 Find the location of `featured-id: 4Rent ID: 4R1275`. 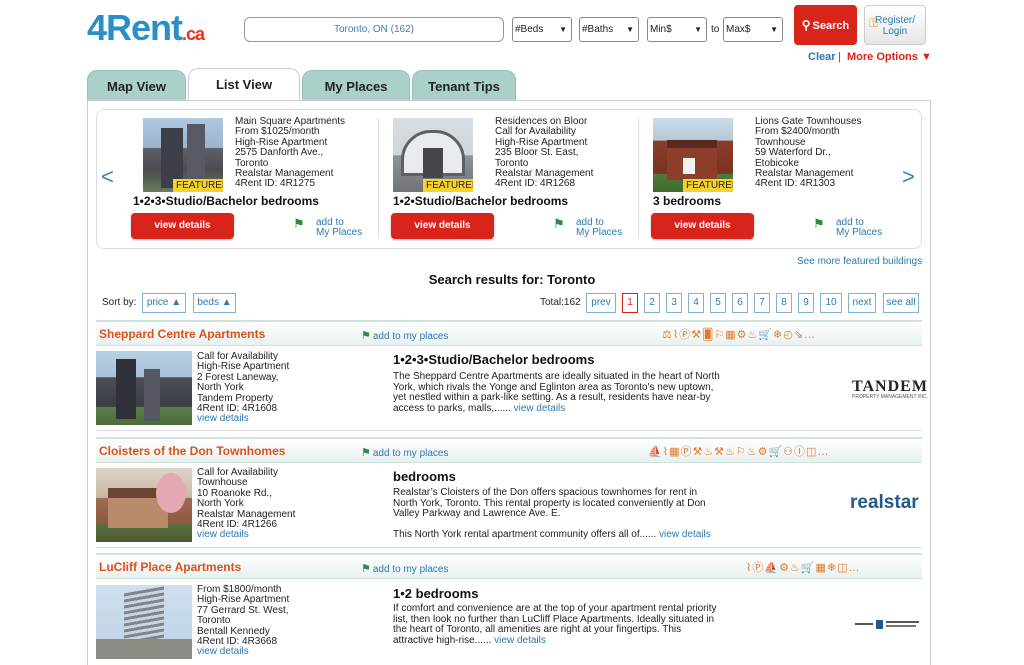

featured-id: 4Rent ID: 4R1275 is located at coordinates (275, 184).